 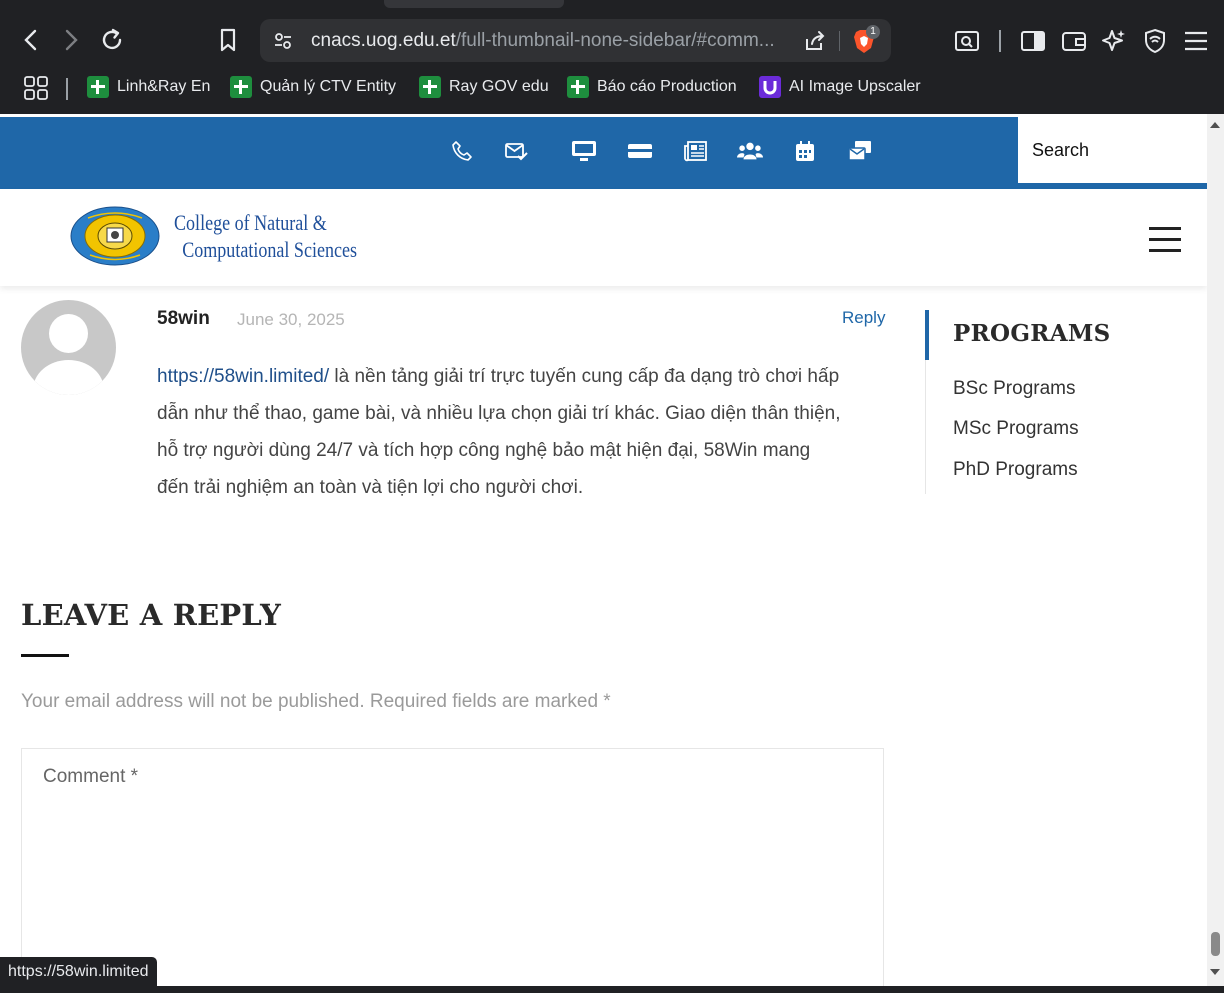 I want to click on back-button, so click(x=31, y=40).